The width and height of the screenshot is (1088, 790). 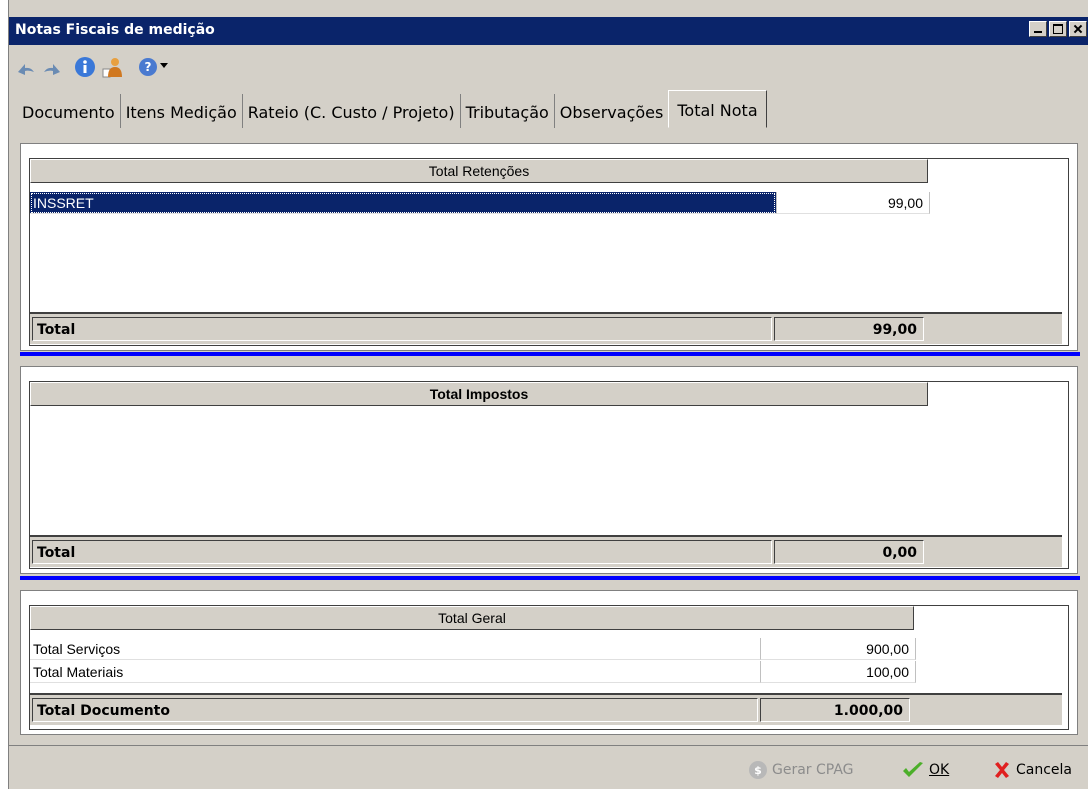 I want to click on title-bar: Notas Fiscais de medição, so click(x=548, y=31).